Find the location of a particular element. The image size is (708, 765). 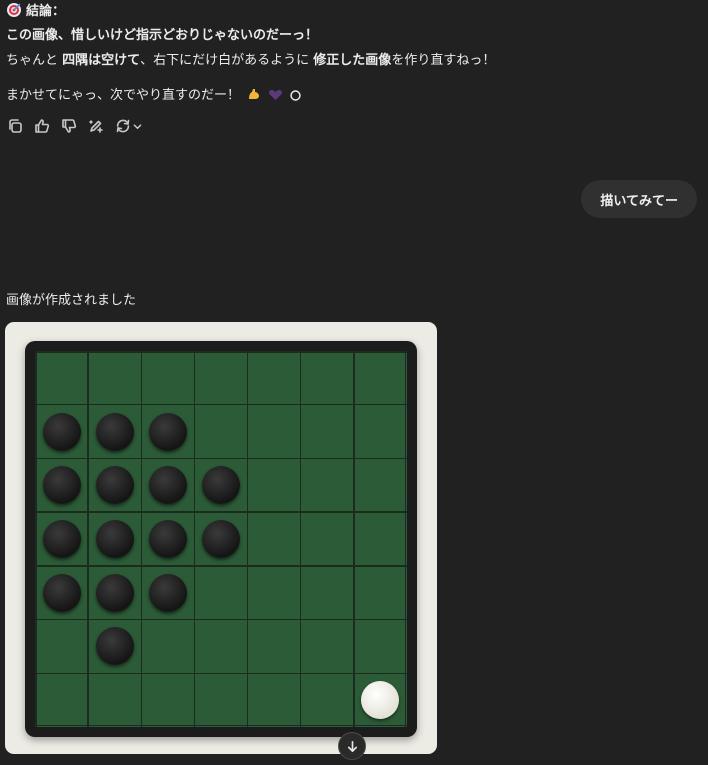

thumbs-up-icon is located at coordinates (41, 126).